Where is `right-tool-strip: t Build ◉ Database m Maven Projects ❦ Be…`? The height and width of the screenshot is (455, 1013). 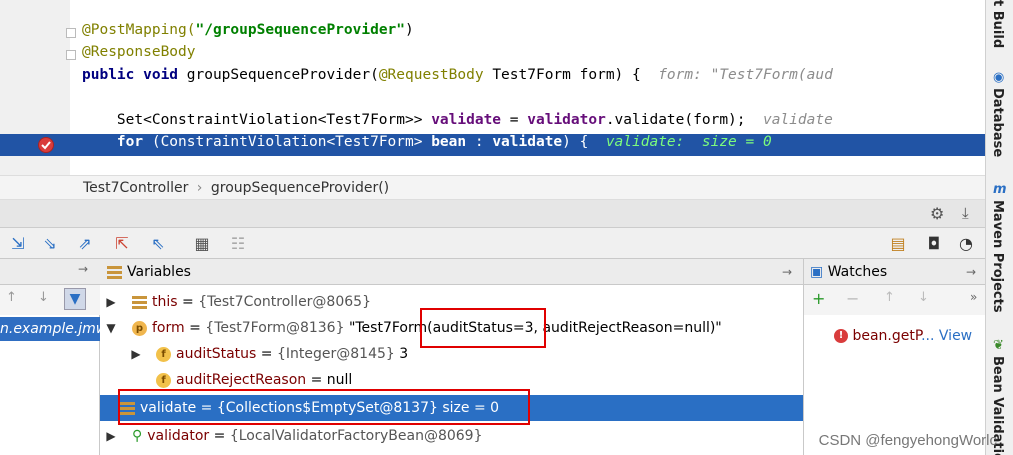 right-tool-strip: t Build ◉ Database m Maven Projects ❦ Be… is located at coordinates (999, 227).